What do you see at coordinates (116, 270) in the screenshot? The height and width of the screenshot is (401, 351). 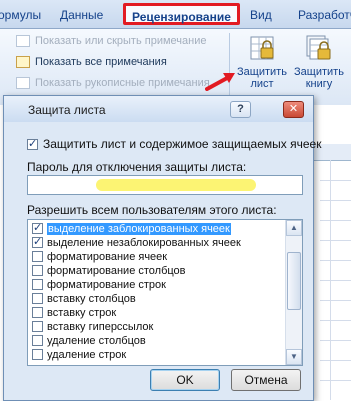 I see `permission-label: форматирование столбцов` at bounding box center [116, 270].